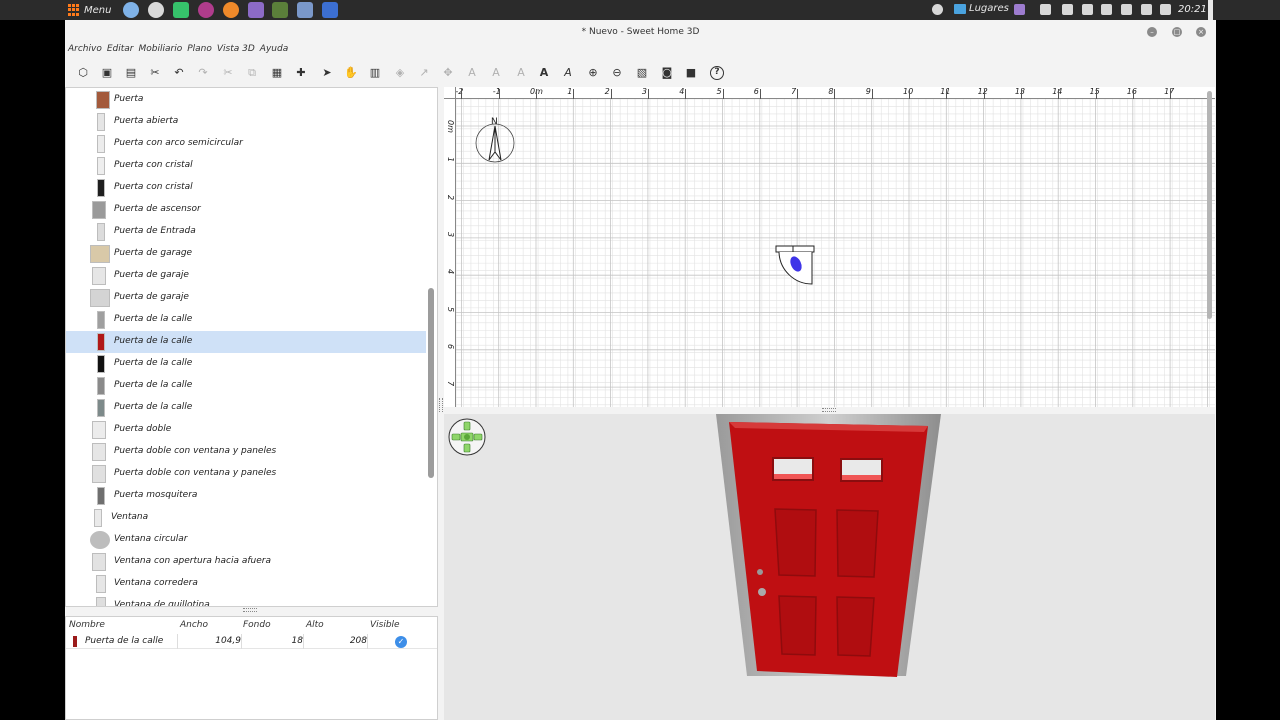 This screenshot has height=720, width=1280. What do you see at coordinates (1087, 9) in the screenshot?
I see `shield-icon` at bounding box center [1087, 9].